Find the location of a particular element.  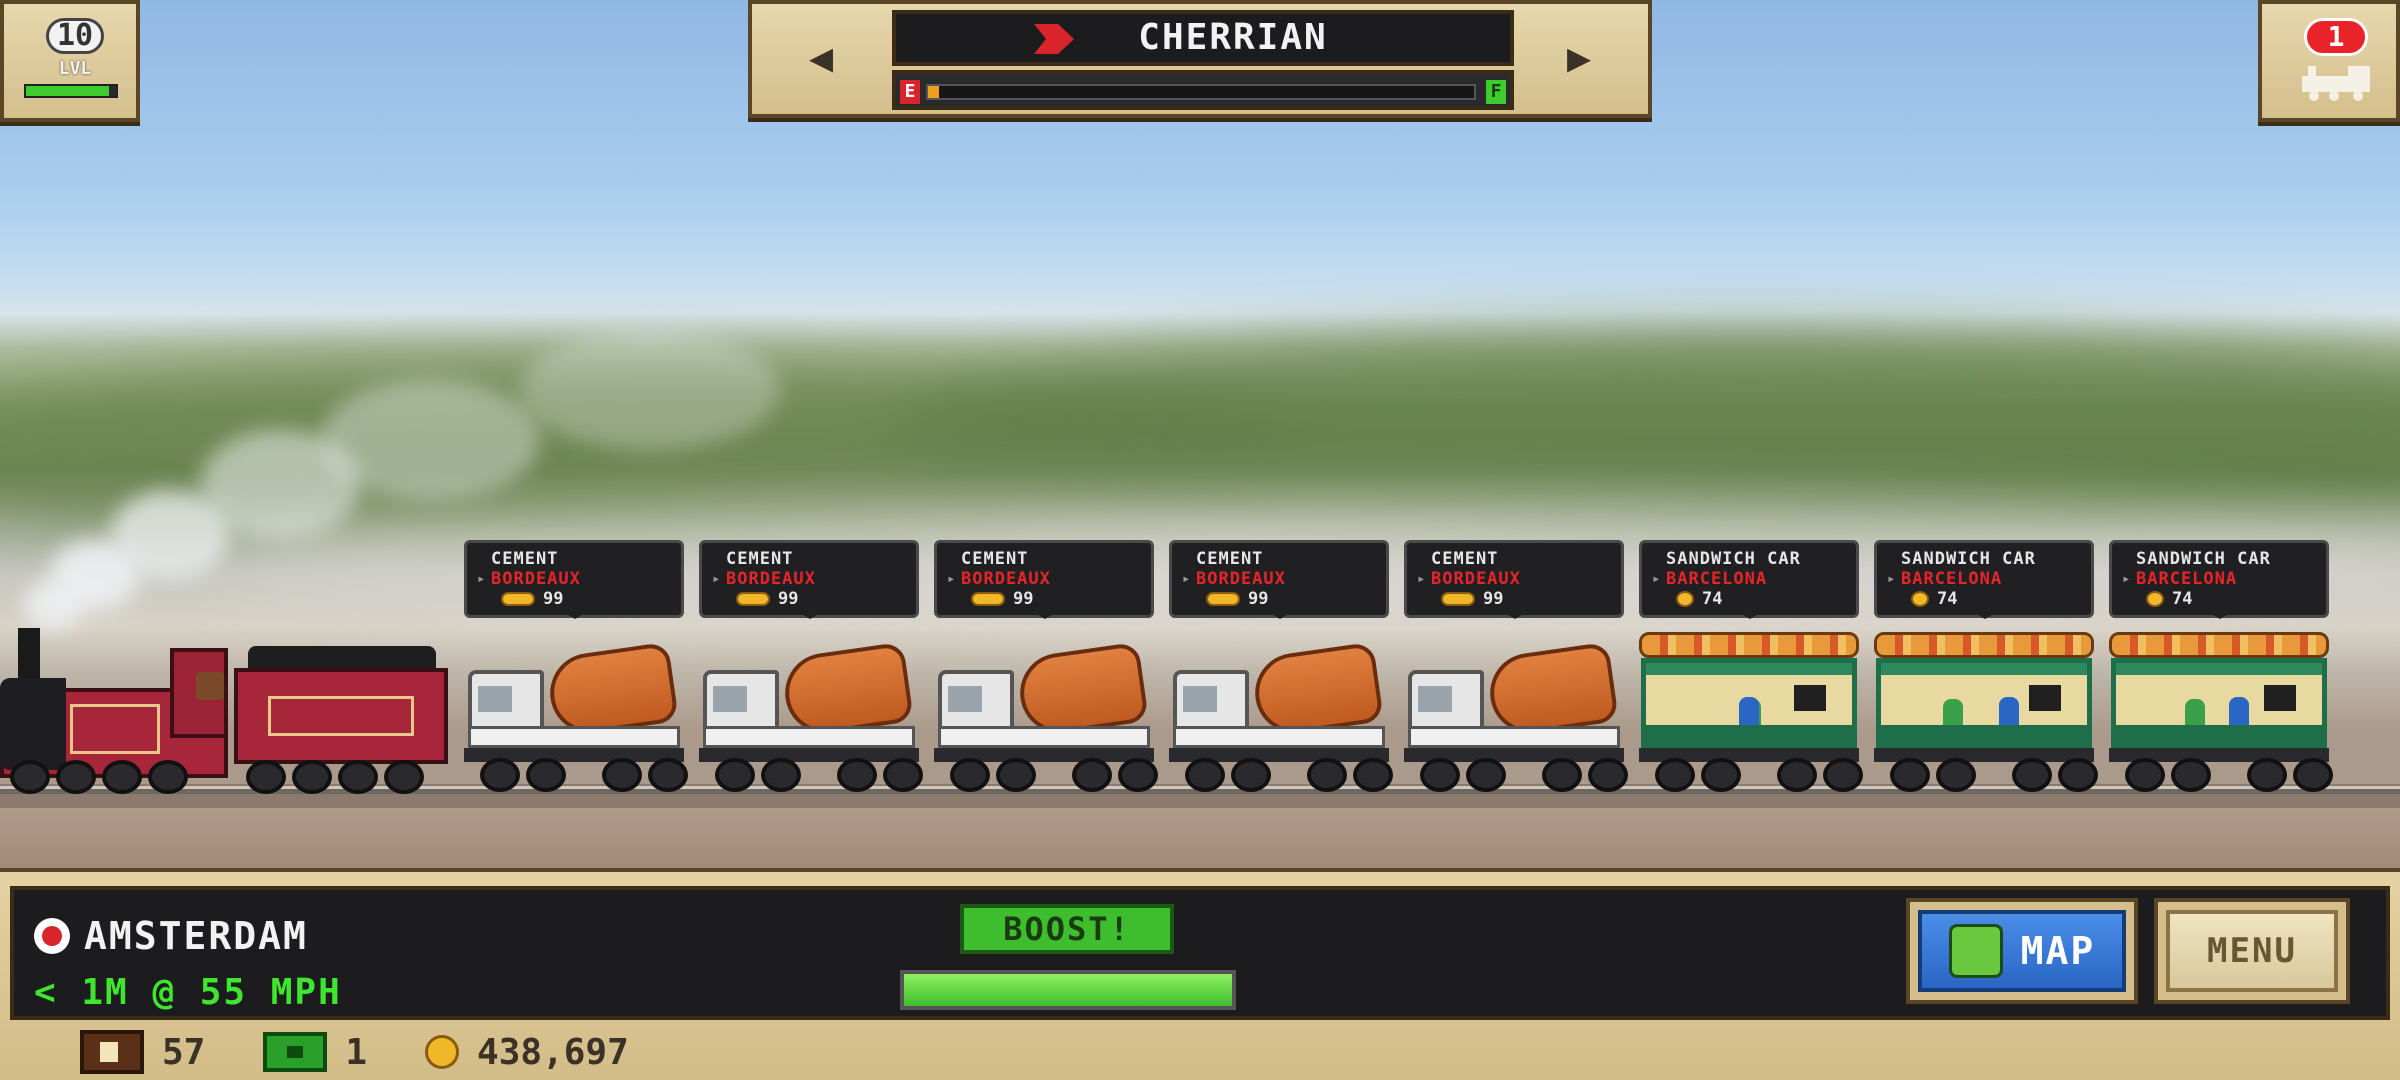

boost-meter is located at coordinates (1068, 990).